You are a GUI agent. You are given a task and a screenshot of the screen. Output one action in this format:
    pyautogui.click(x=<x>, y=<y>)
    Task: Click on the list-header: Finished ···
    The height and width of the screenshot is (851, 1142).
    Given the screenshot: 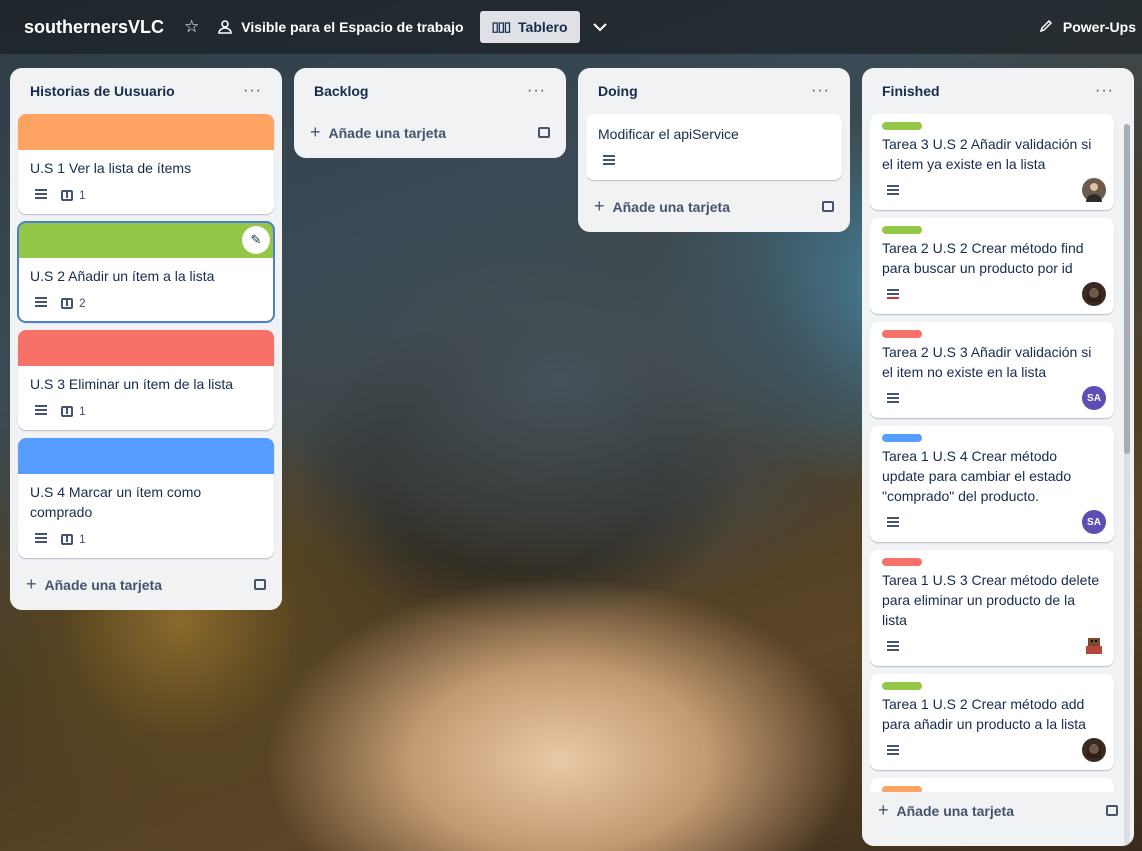 What is the action you would take?
    pyautogui.click(x=998, y=91)
    